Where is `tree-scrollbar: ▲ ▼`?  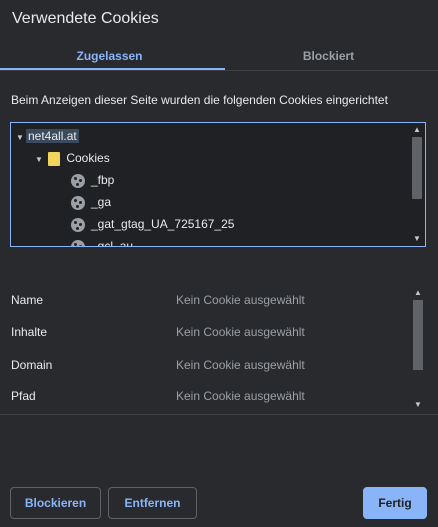
tree-scrollbar: ▲ ▼ is located at coordinates (417, 184).